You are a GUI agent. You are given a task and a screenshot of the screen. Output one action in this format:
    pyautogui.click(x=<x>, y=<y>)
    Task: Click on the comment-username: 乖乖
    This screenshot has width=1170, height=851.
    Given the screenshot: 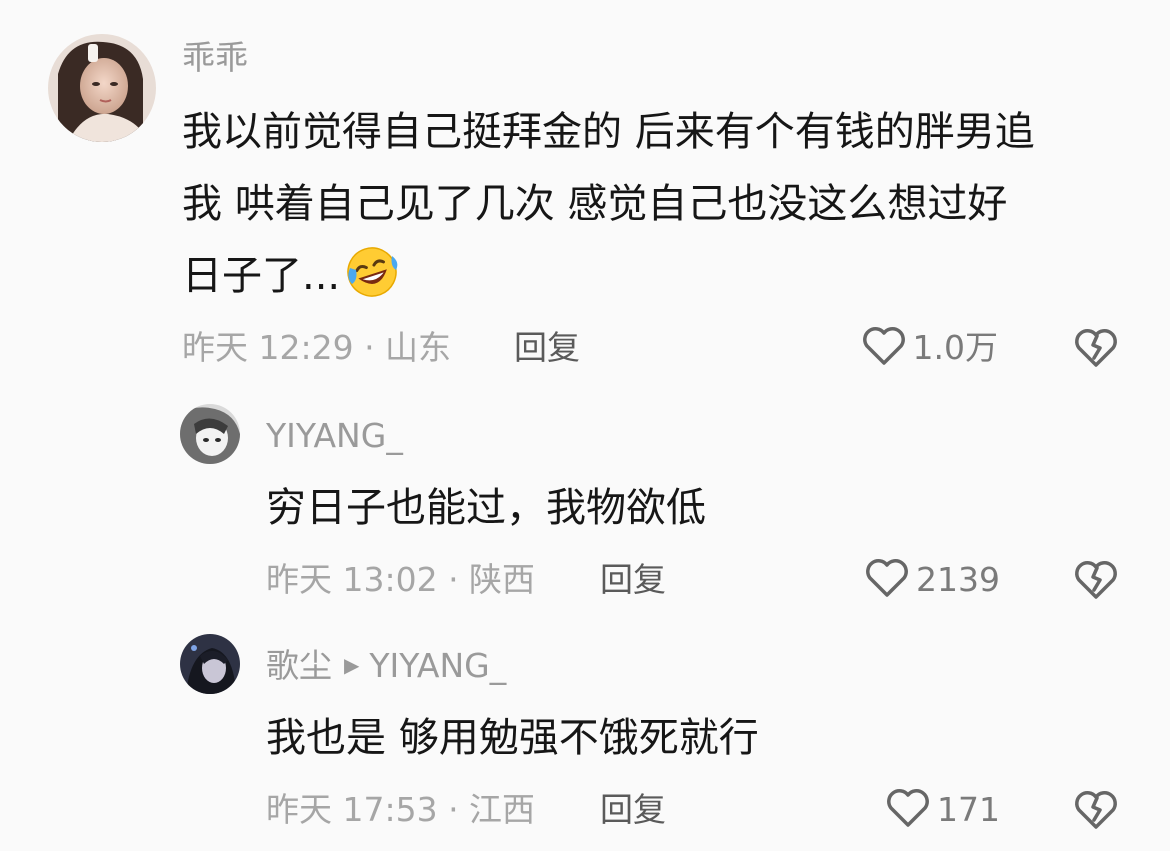 What is the action you would take?
    pyautogui.click(x=215, y=58)
    